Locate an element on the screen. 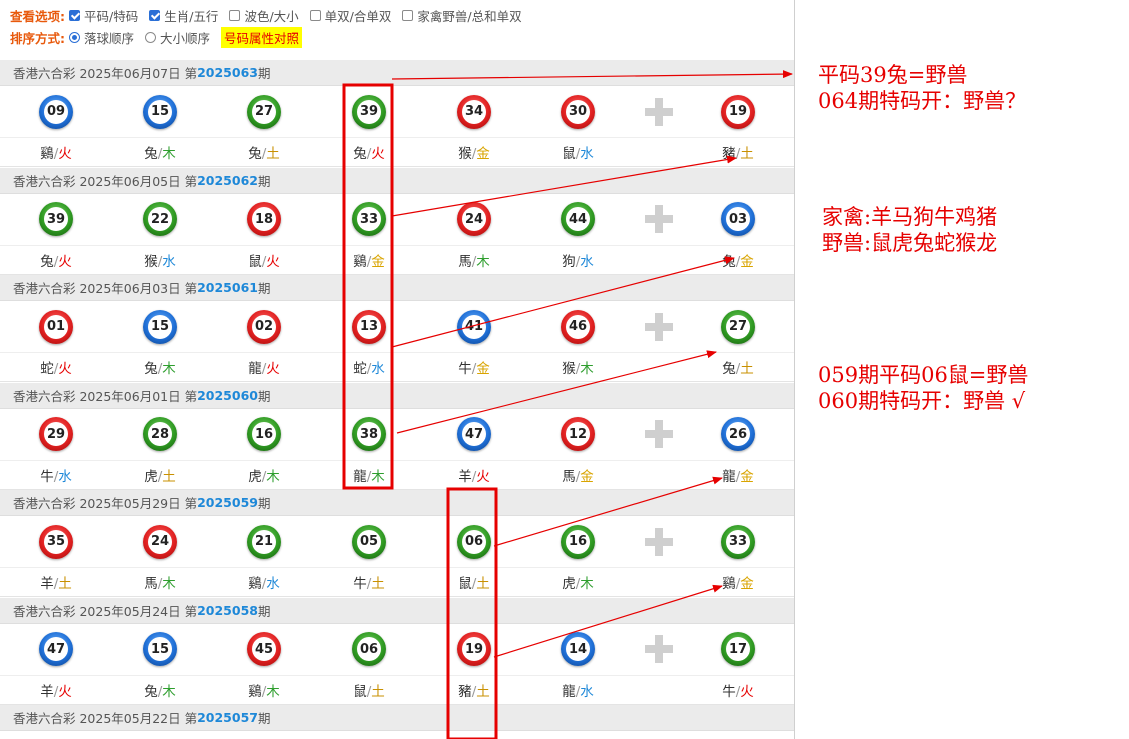 The width and height of the screenshot is (1129, 739). green-ball: 16 is located at coordinates (264, 434).